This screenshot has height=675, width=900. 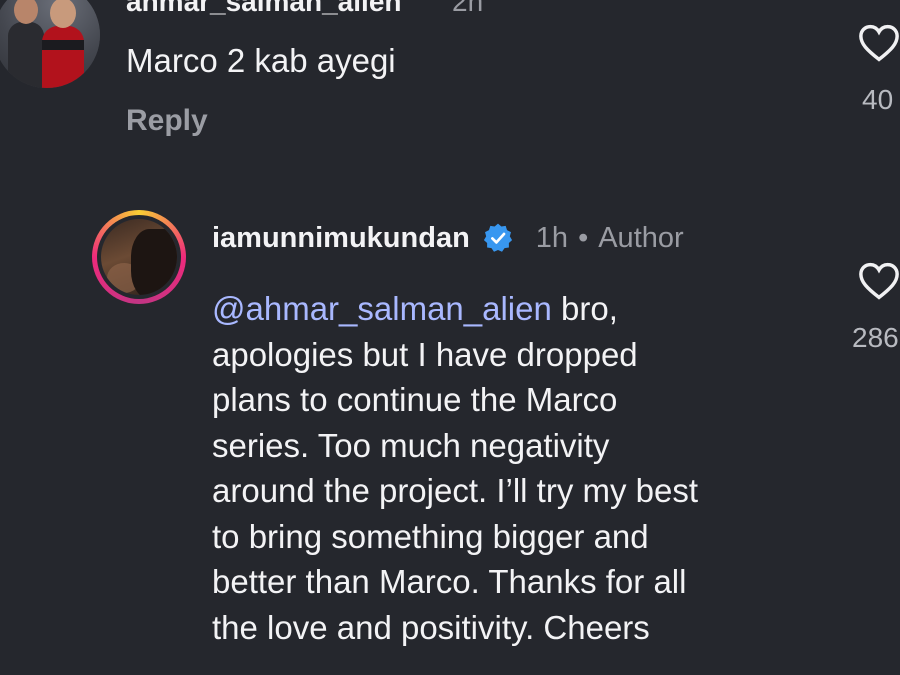 I want to click on mention-link: @ahmar_salman_alien, so click(x=382, y=308).